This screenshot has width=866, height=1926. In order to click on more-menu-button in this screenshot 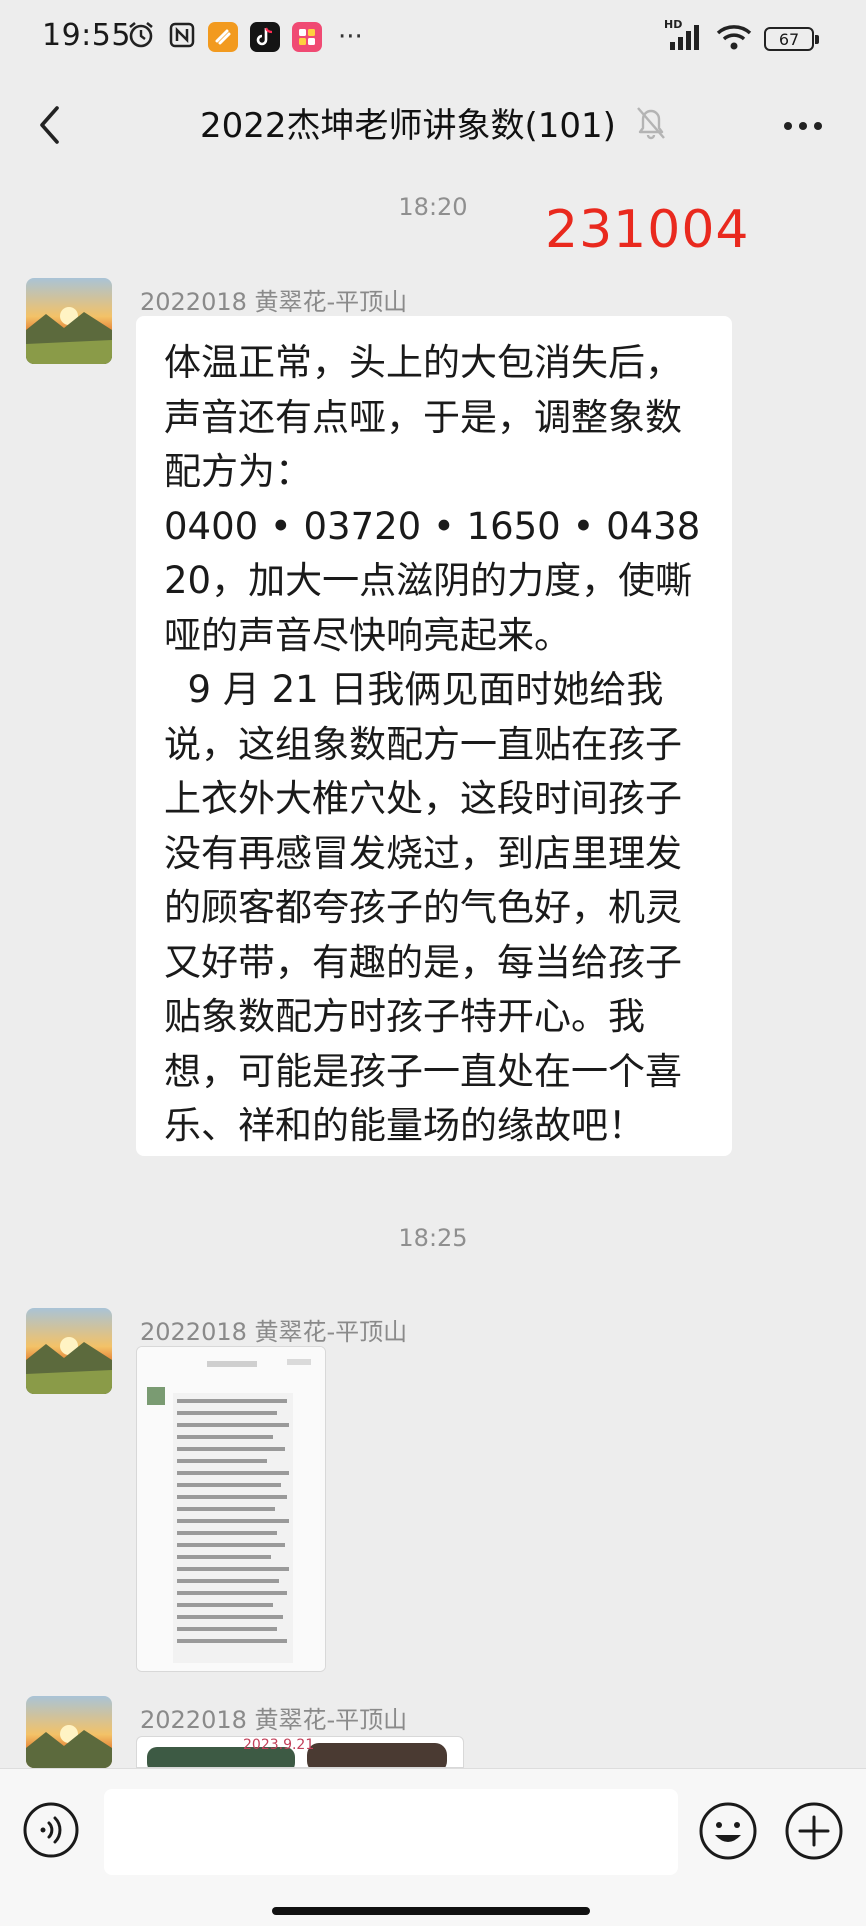, I will do `click(803, 126)`.